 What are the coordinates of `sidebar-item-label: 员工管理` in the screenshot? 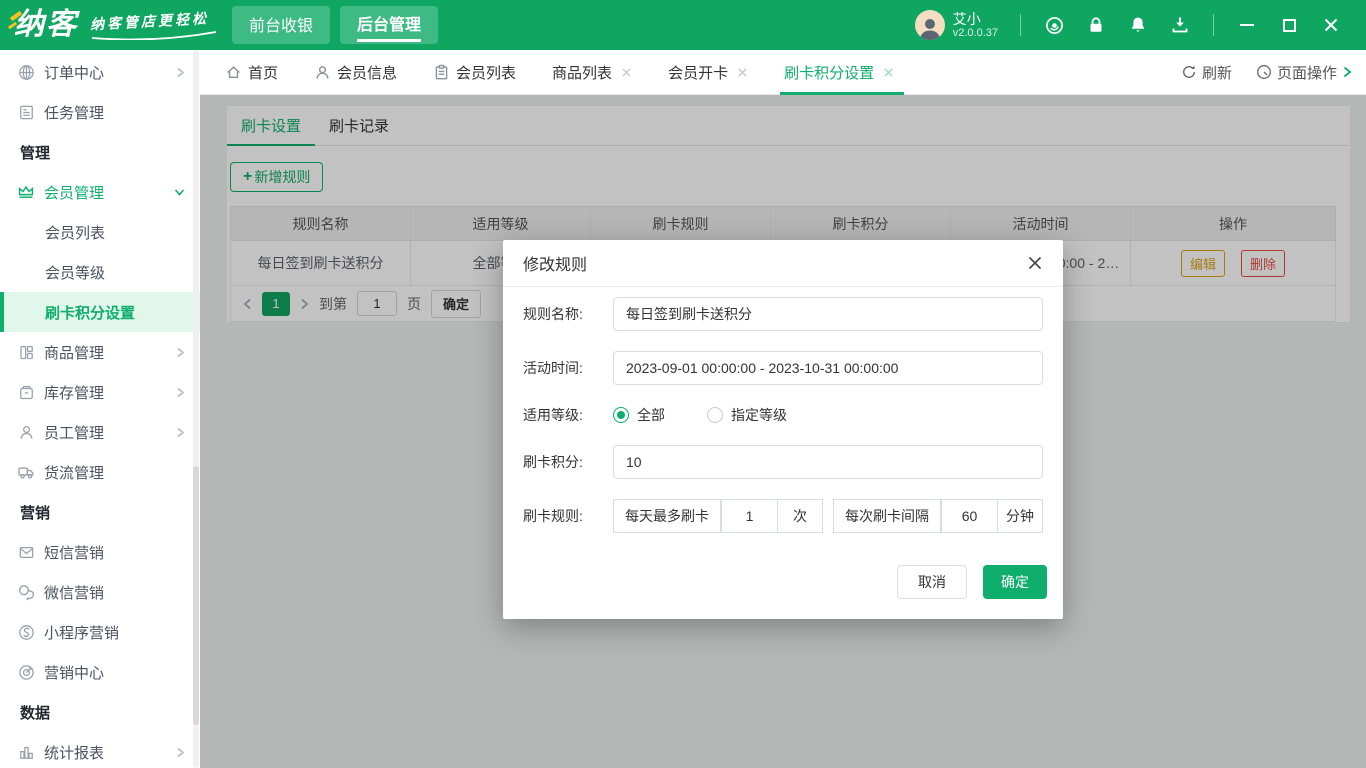 It's located at (74, 433).